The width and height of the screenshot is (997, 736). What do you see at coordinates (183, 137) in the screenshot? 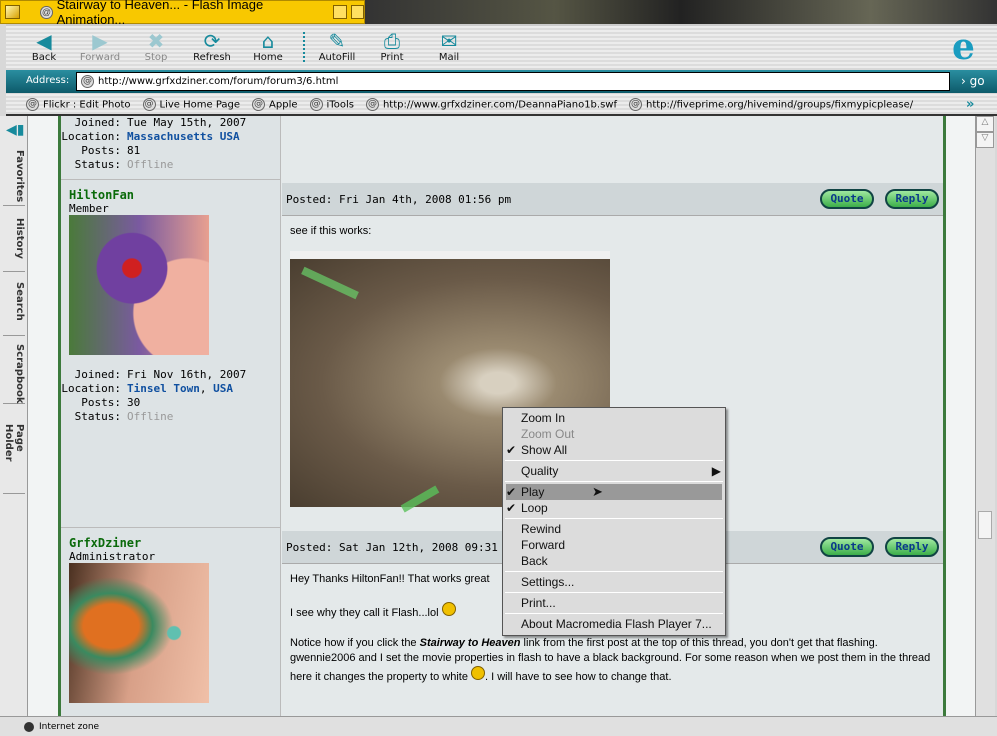
I see `location-link: Massachusetts USA` at bounding box center [183, 137].